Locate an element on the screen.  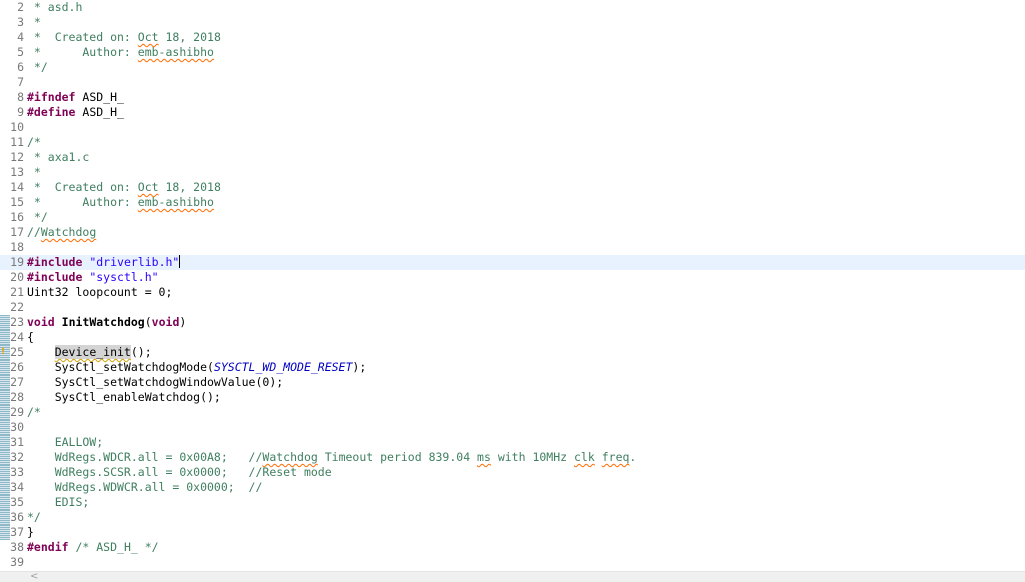
line-code: SysCtl_setWatchdogWindowValue(0); is located at coordinates (155, 382).